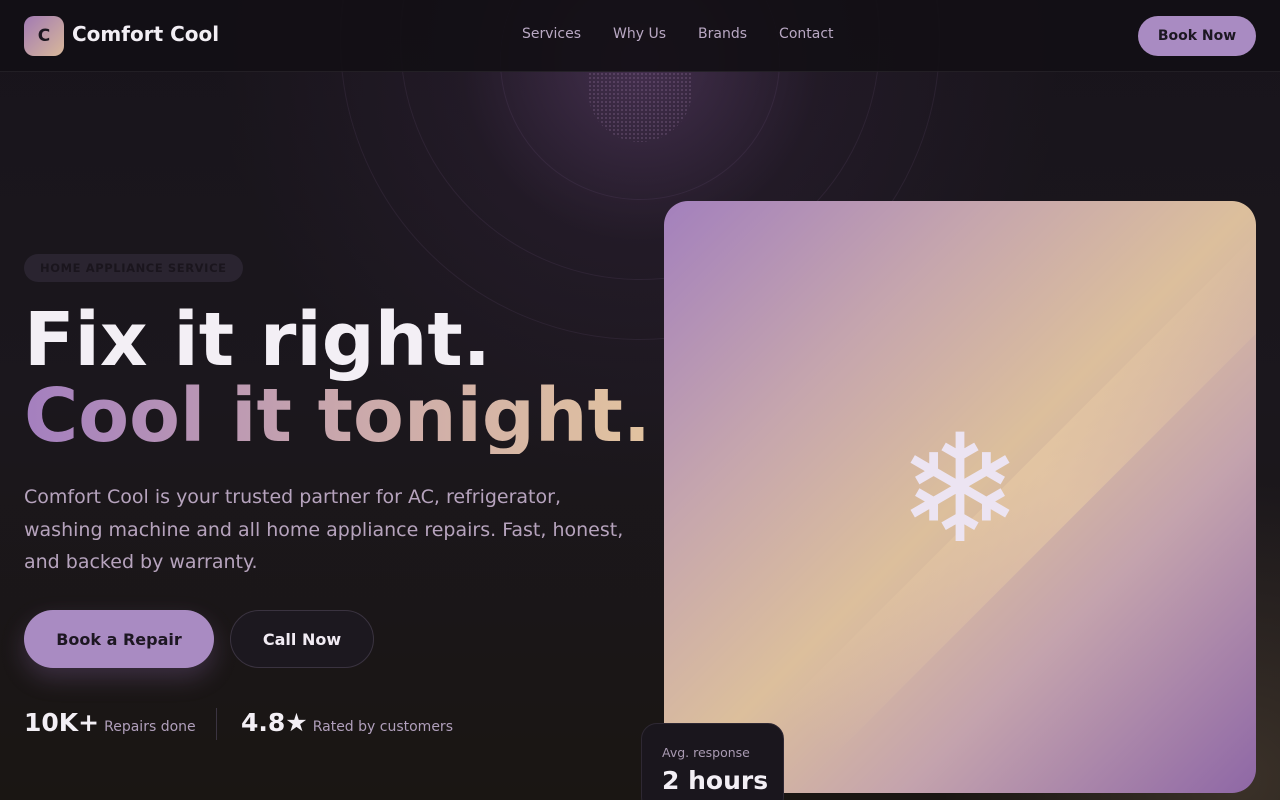 This screenshot has height=800, width=1280. What do you see at coordinates (712, 761) in the screenshot?
I see `response-time-card: Avg. response 2 hours` at bounding box center [712, 761].